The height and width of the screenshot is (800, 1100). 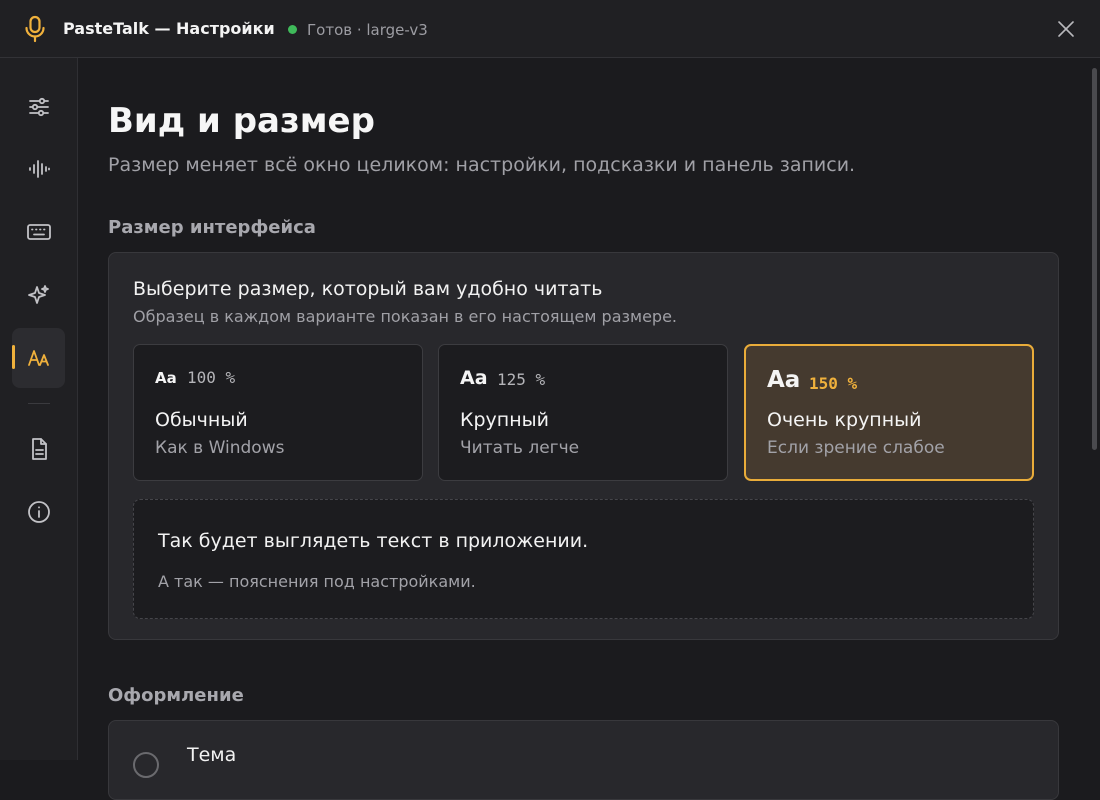 What do you see at coordinates (212, 755) in the screenshot?
I see `theme-label: Тема` at bounding box center [212, 755].